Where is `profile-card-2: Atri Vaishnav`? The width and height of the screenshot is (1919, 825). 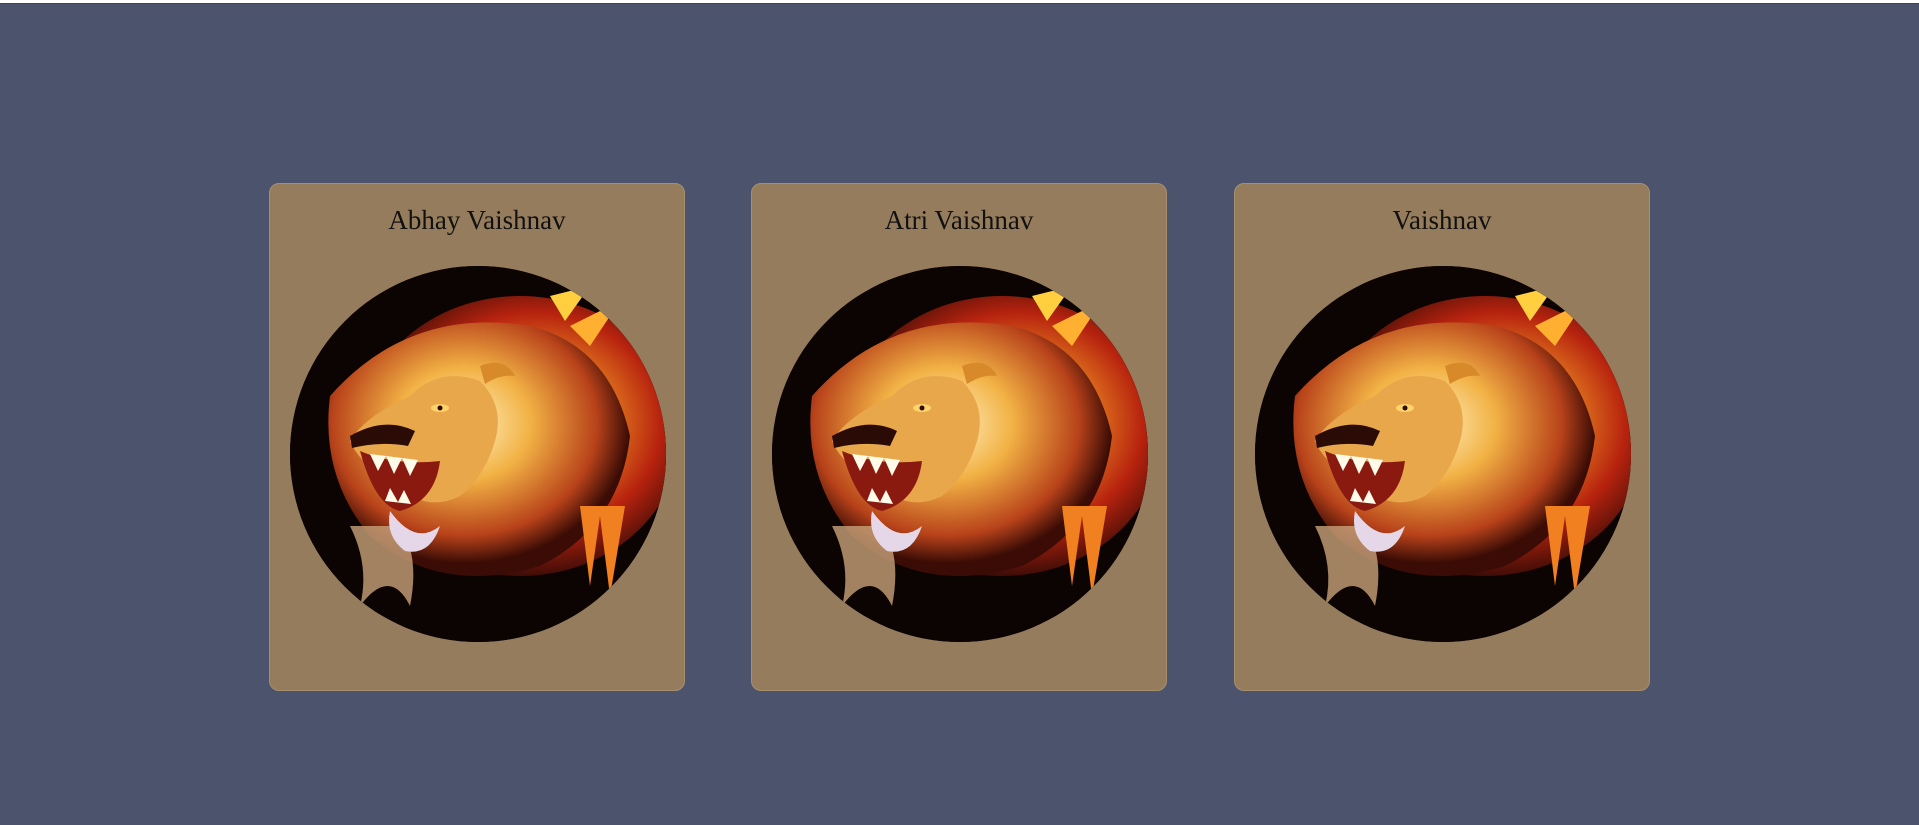 profile-card-2: Atri Vaishnav is located at coordinates (959, 437).